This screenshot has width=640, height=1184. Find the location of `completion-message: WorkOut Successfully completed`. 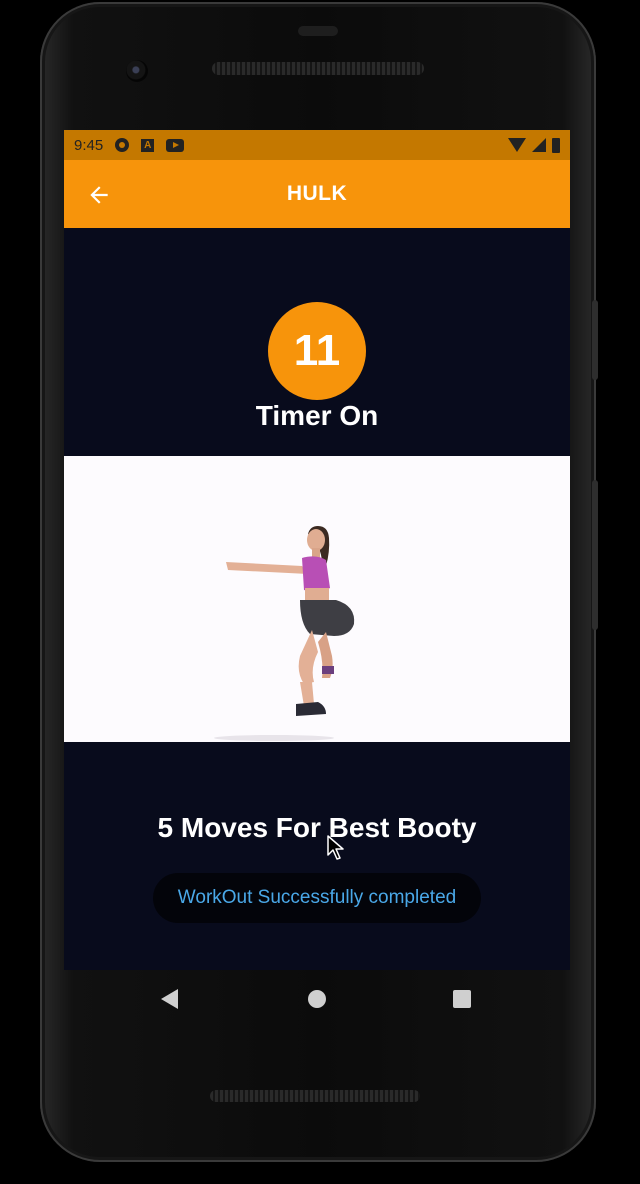

completion-message: WorkOut Successfully completed is located at coordinates (317, 898).